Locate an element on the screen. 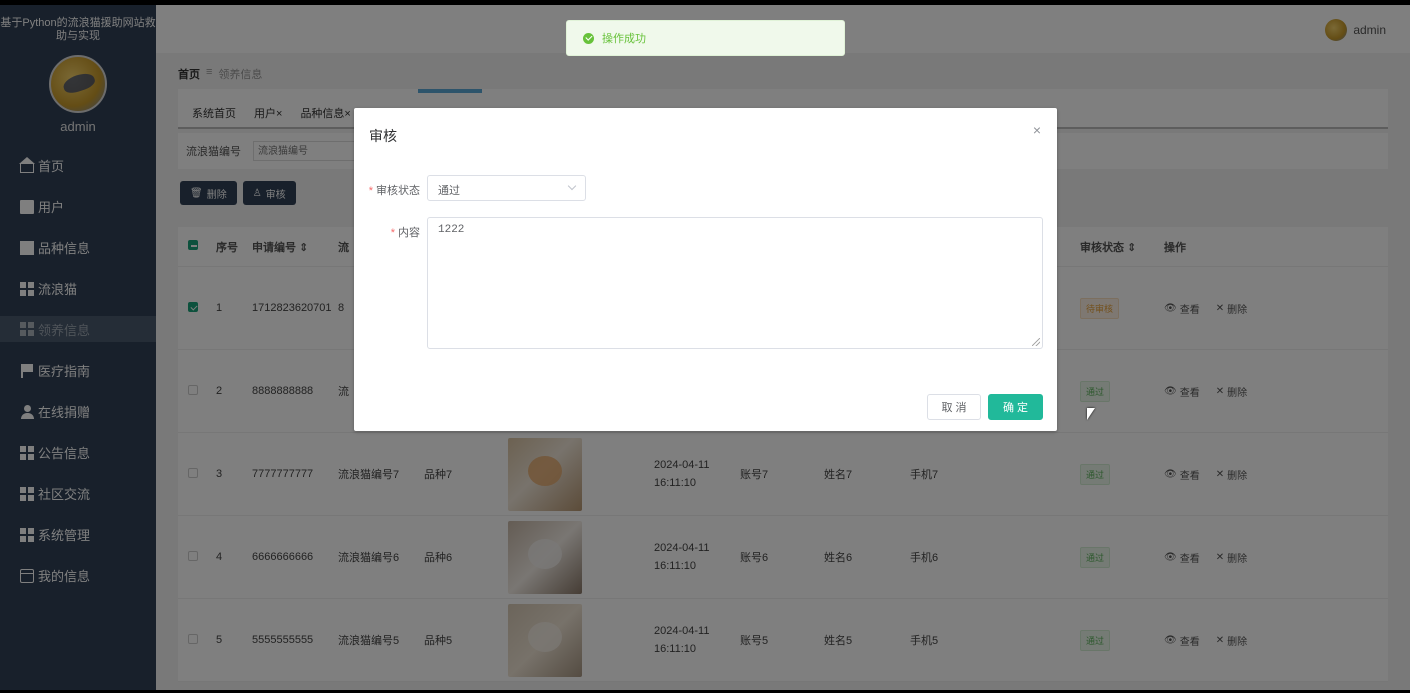  status-label: * 审核状态 is located at coordinates (389, 190).